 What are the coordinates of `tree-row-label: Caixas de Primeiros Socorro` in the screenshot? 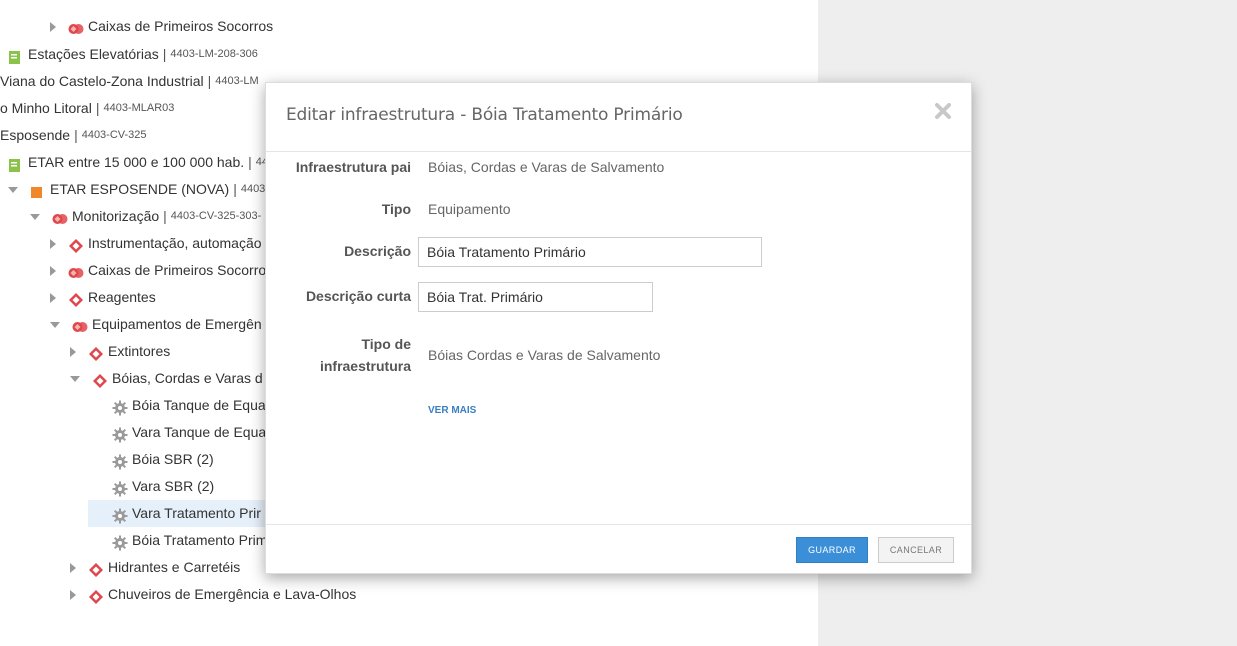 It's located at (177, 270).